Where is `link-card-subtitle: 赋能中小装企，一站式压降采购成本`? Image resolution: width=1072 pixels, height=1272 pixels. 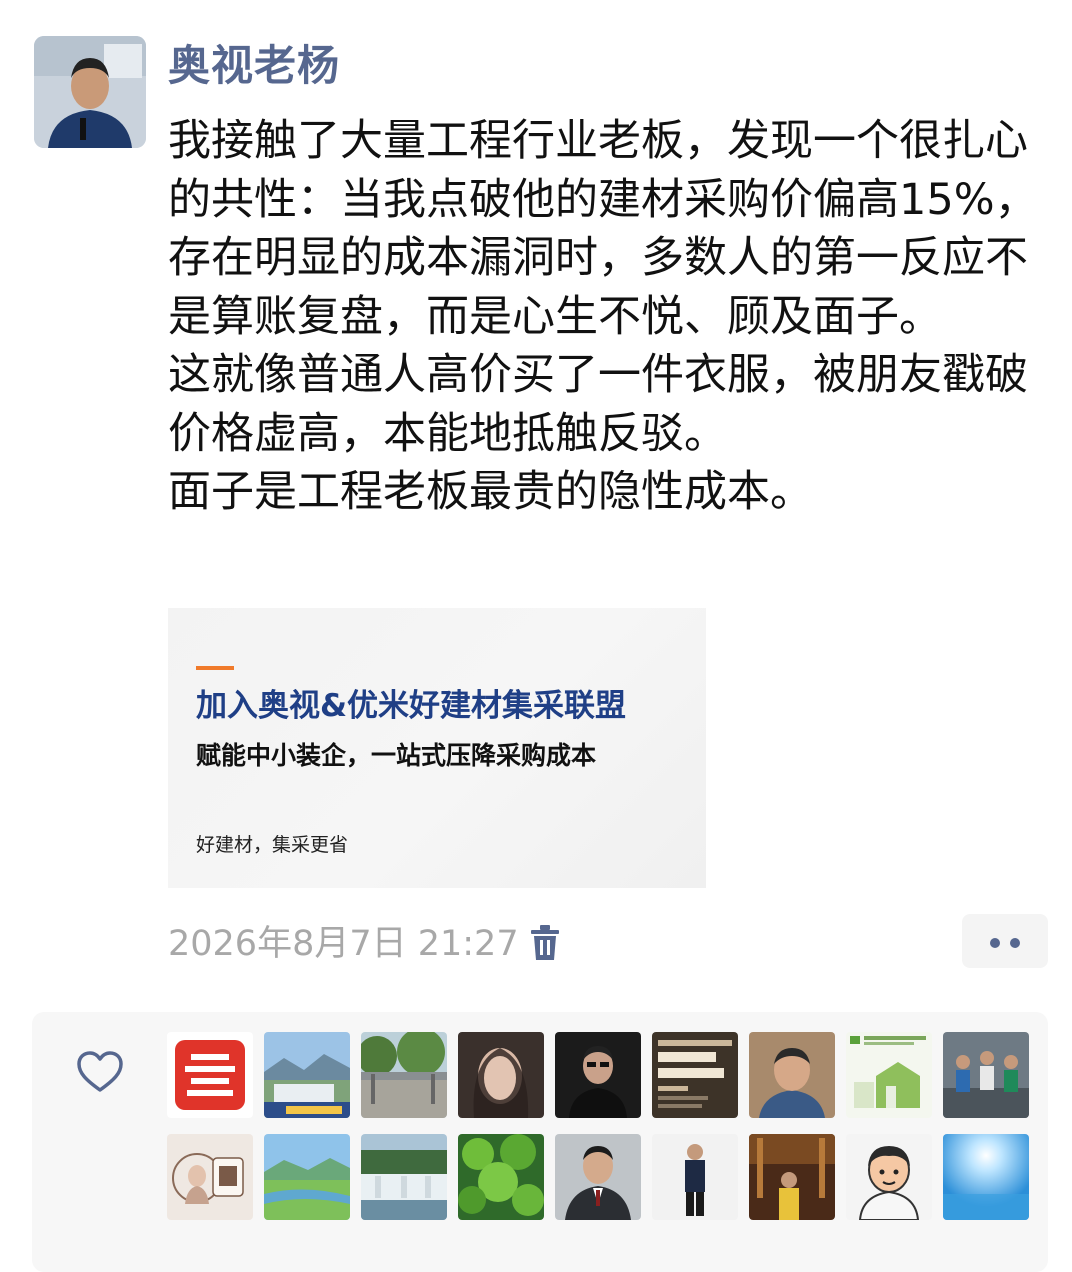
link-card-subtitle: 赋能中小装企，一站式压降采购成本 is located at coordinates (396, 755).